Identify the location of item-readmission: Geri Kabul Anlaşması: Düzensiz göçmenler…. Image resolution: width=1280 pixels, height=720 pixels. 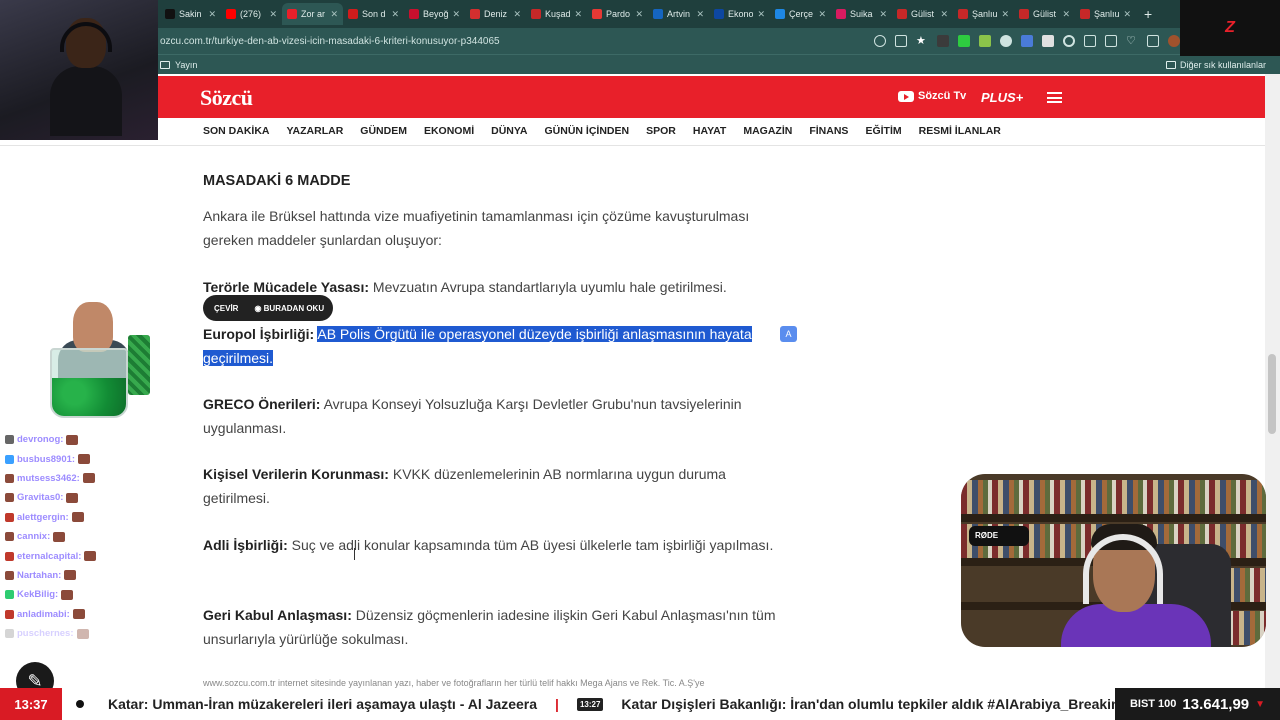
(493, 627).